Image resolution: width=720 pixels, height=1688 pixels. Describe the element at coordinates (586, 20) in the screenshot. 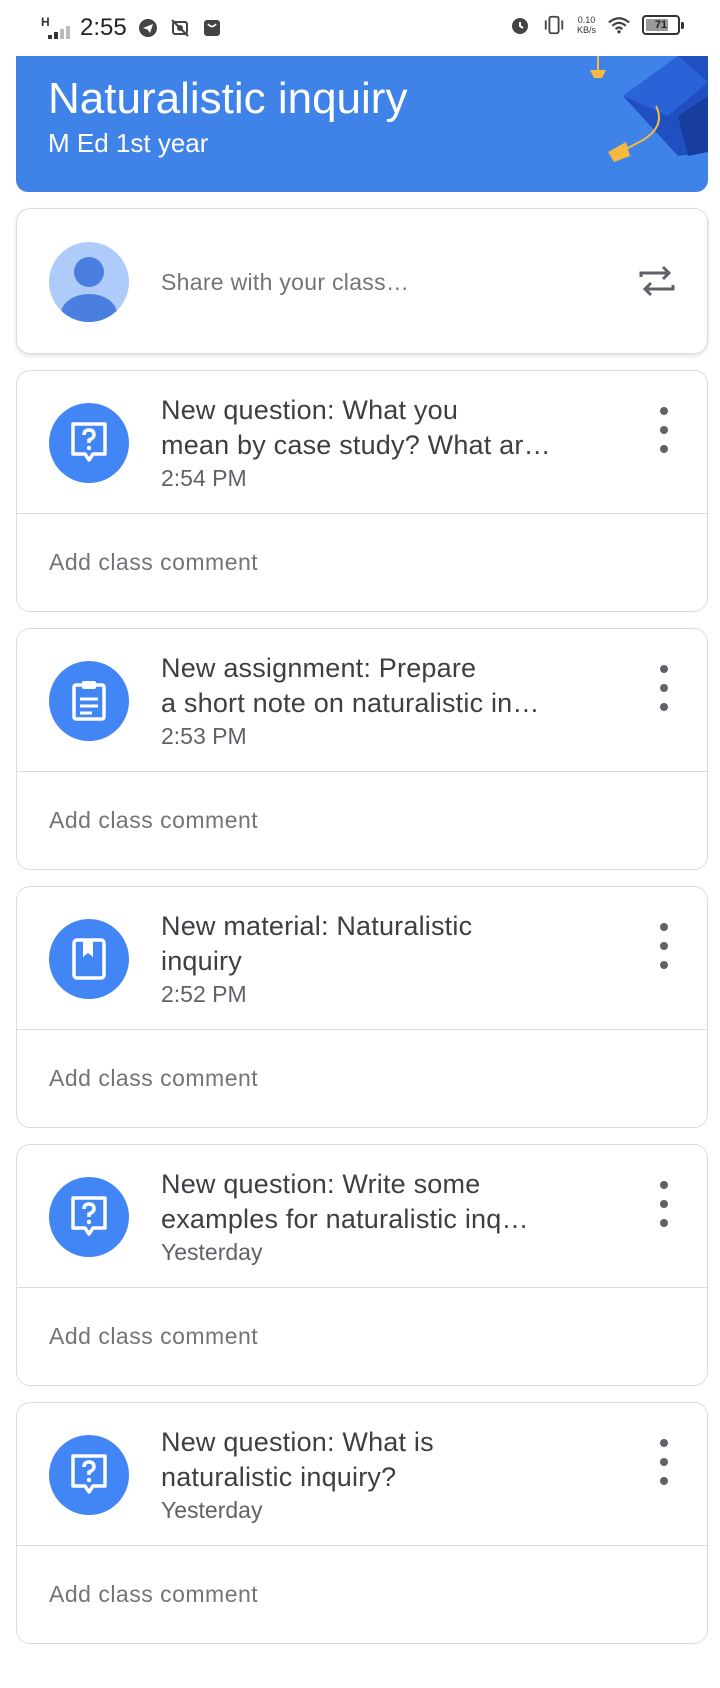

I see `speed-value: 0.10` at that location.